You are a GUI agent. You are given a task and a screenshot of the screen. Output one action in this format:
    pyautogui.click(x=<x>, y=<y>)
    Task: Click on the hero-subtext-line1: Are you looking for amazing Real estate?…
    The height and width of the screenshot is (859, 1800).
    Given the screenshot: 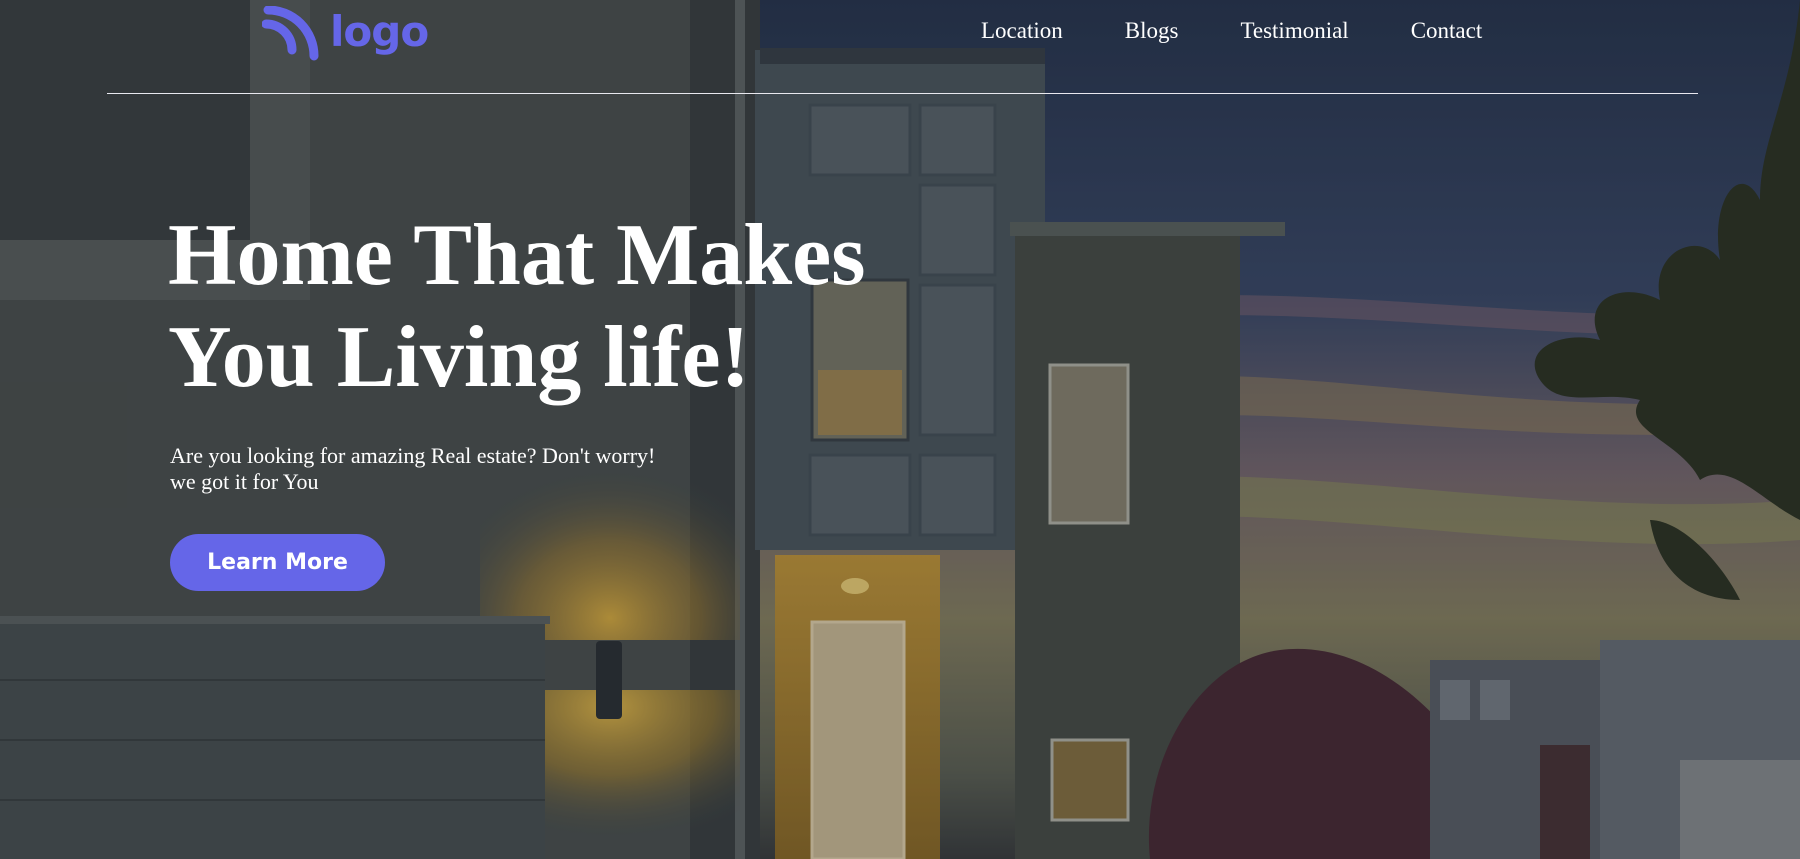 What is the action you would take?
    pyautogui.click(x=413, y=455)
    